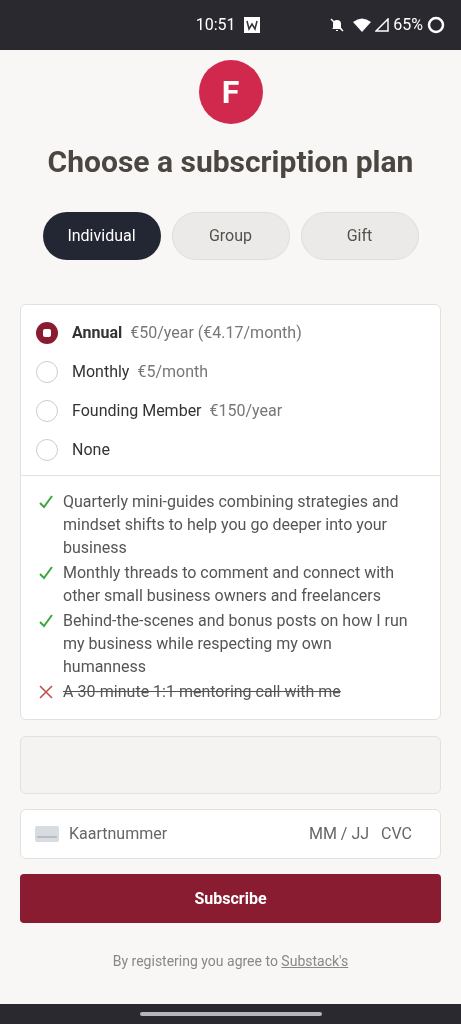 The image size is (461, 1024). Describe the element at coordinates (230, 449) in the screenshot. I see `plan-option: None` at that location.